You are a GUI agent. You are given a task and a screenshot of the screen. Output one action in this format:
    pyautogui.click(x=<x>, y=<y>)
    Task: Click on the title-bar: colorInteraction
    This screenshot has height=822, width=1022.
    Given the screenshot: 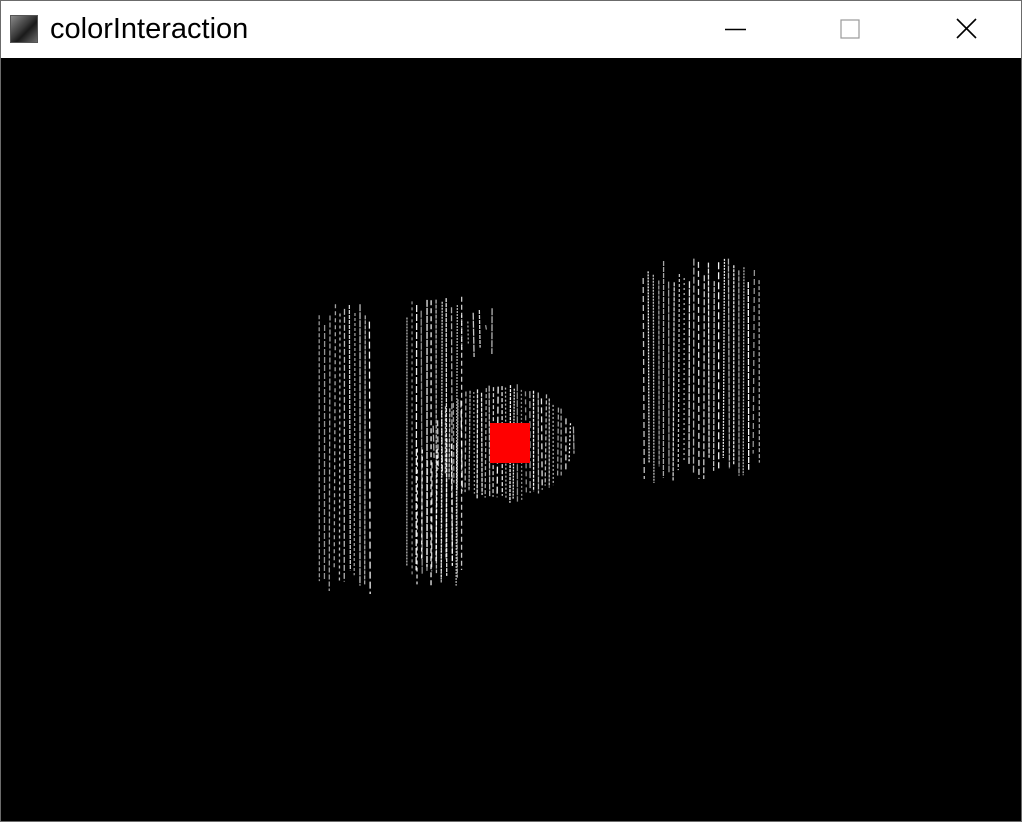 What is the action you would take?
    pyautogui.click(x=511, y=29)
    